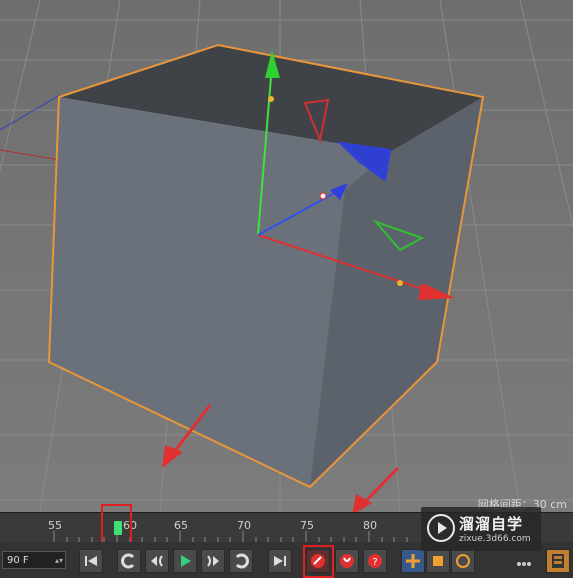 The image size is (573, 578). I want to click on goto-start-icon, so click(91, 561).